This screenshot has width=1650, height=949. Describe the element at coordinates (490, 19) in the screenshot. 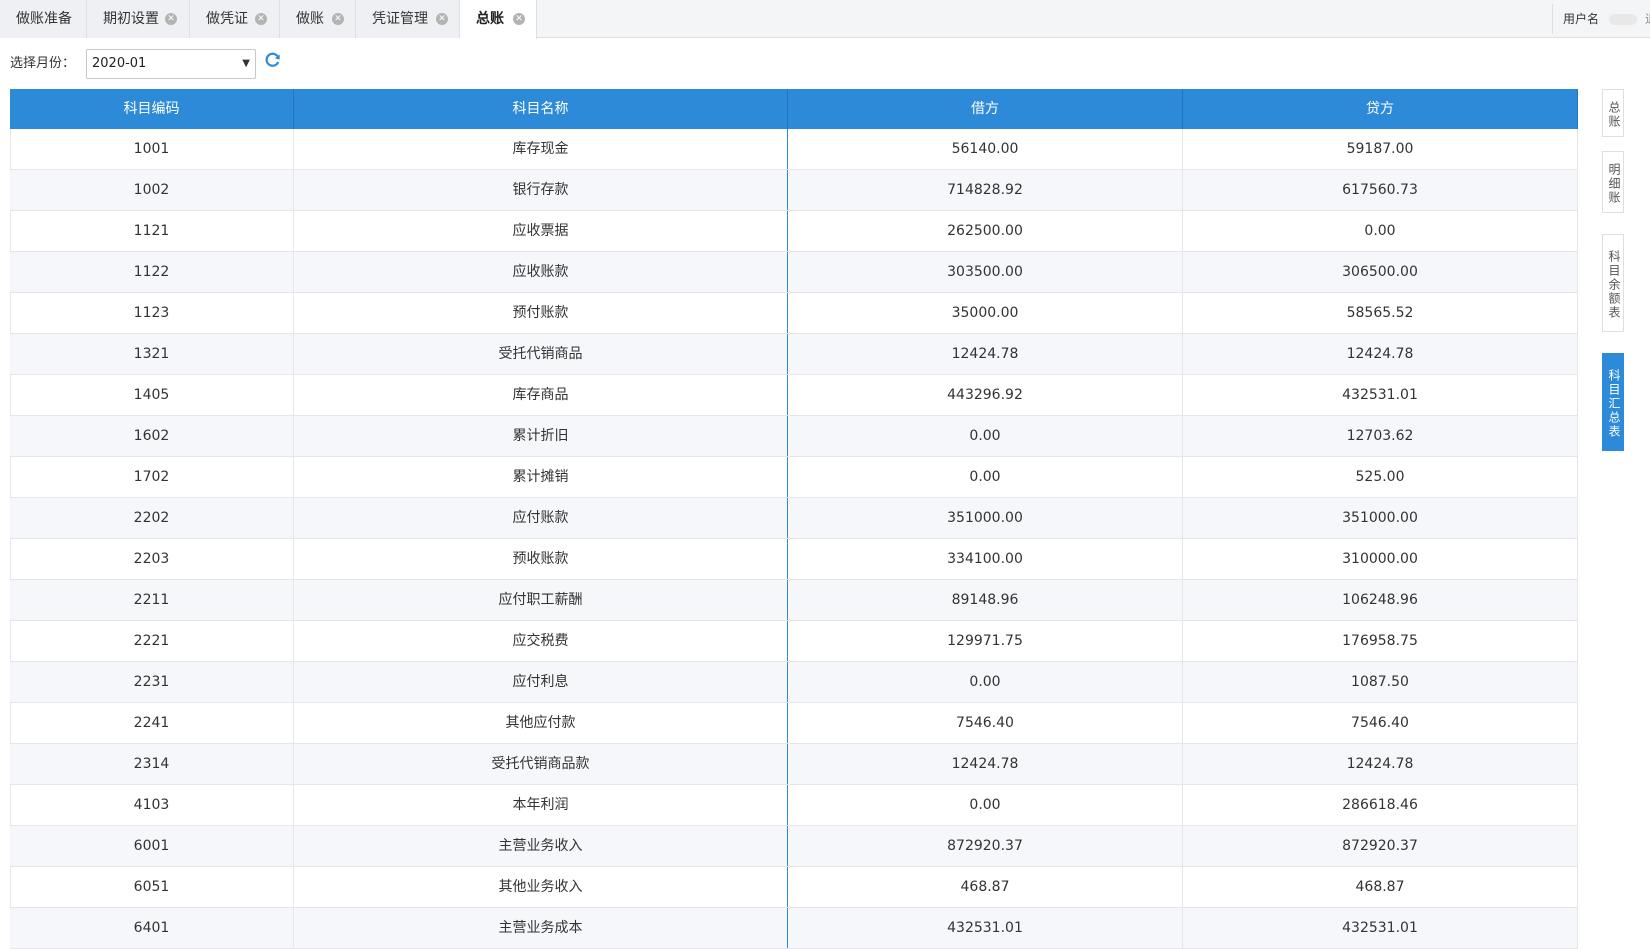

I see `tab-label: 总账` at that location.